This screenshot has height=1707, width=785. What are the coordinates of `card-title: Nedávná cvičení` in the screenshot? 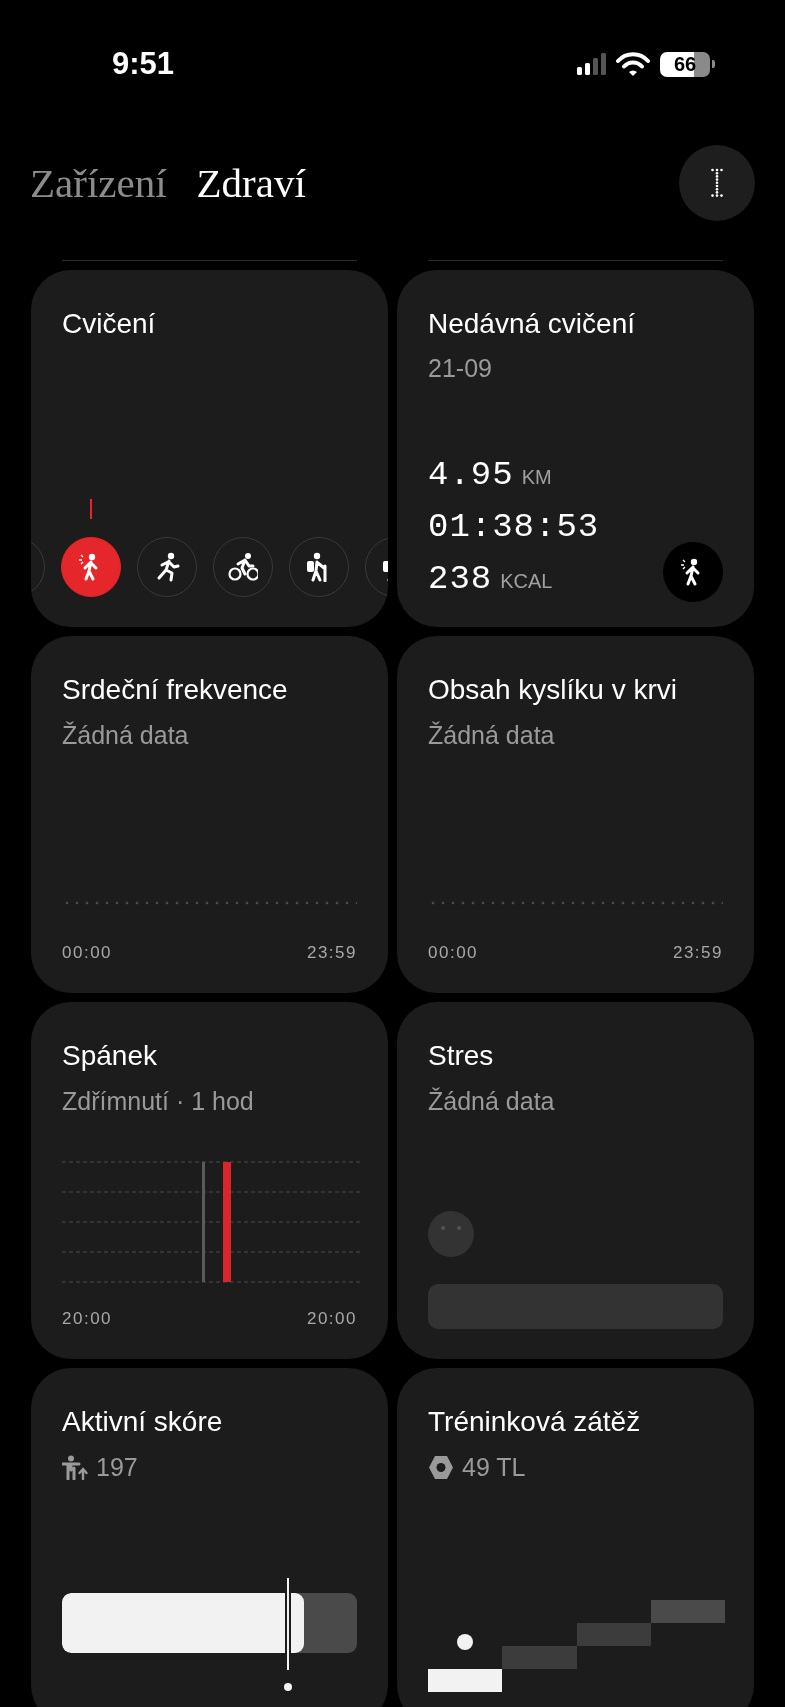 It's located at (532, 324).